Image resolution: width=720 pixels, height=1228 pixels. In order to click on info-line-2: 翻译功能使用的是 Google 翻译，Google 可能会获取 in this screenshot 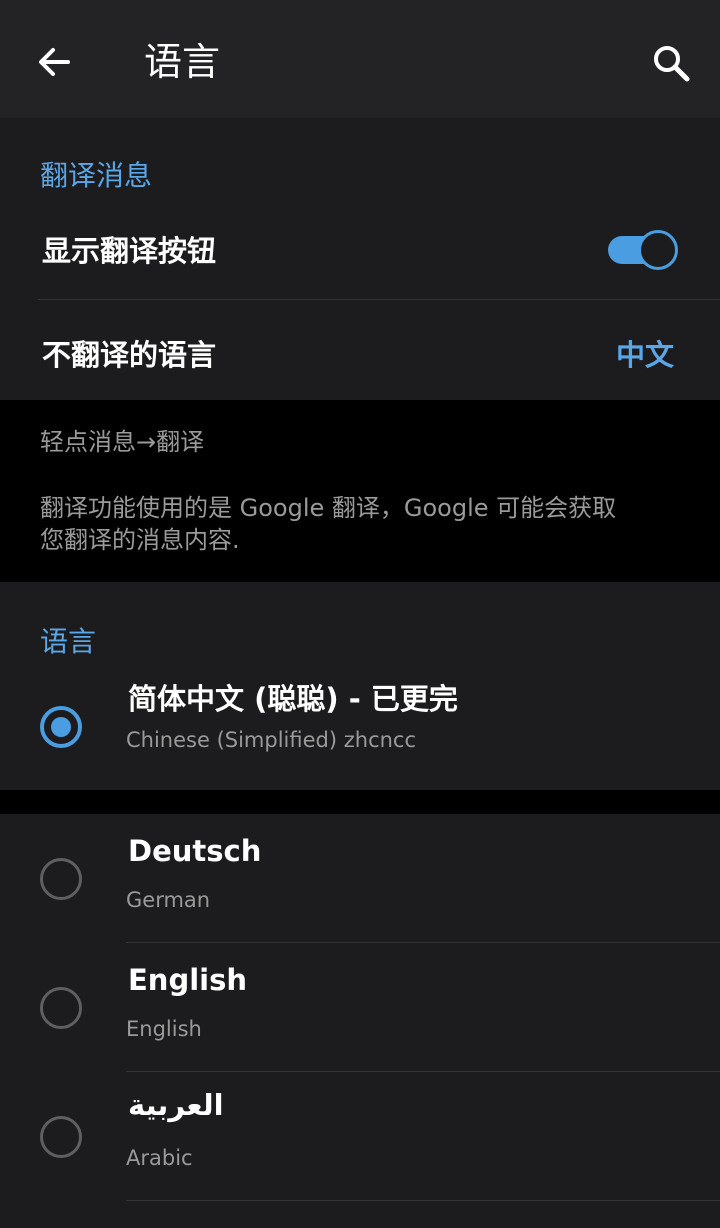, I will do `click(328, 508)`.